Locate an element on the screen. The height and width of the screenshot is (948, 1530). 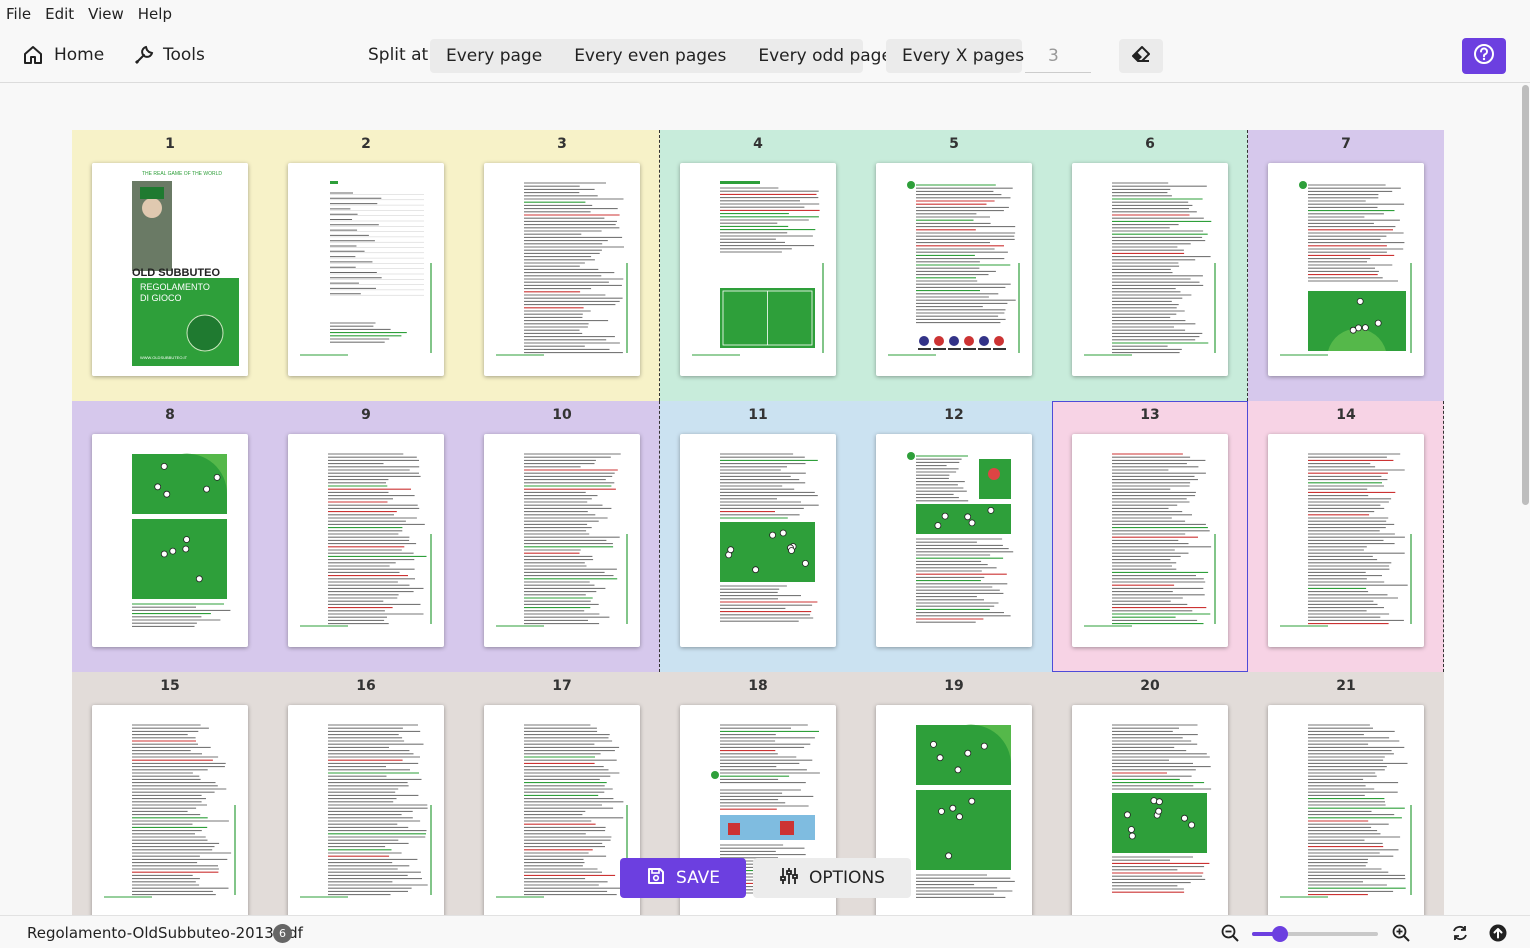
page-number: 17 is located at coordinates (562, 686).